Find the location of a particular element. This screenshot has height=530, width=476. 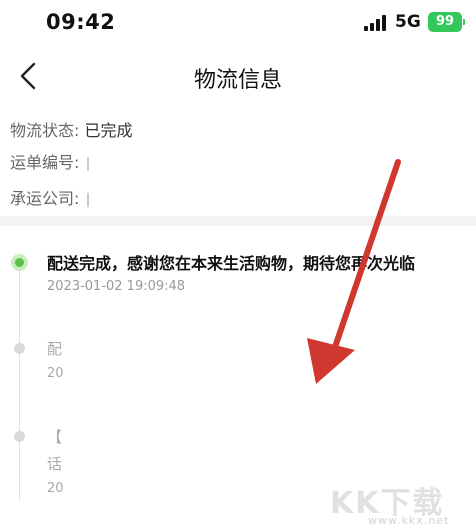

timeline-event-title: 话 is located at coordinates (55, 464).